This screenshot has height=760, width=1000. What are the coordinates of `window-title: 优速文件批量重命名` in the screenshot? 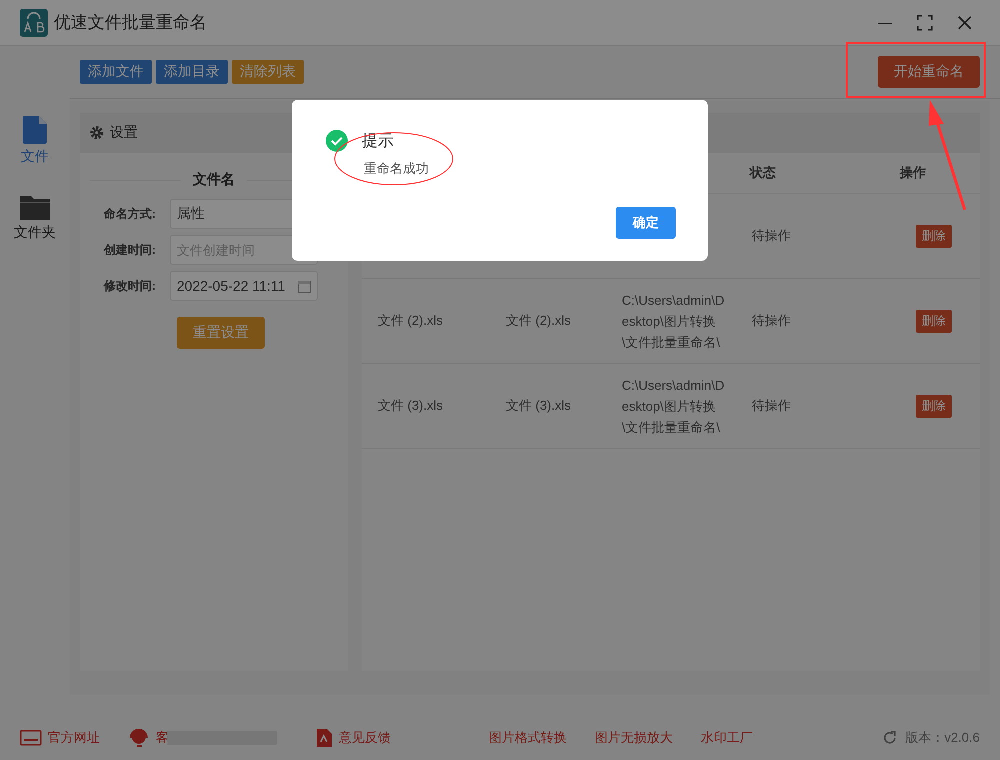 It's located at (131, 23).